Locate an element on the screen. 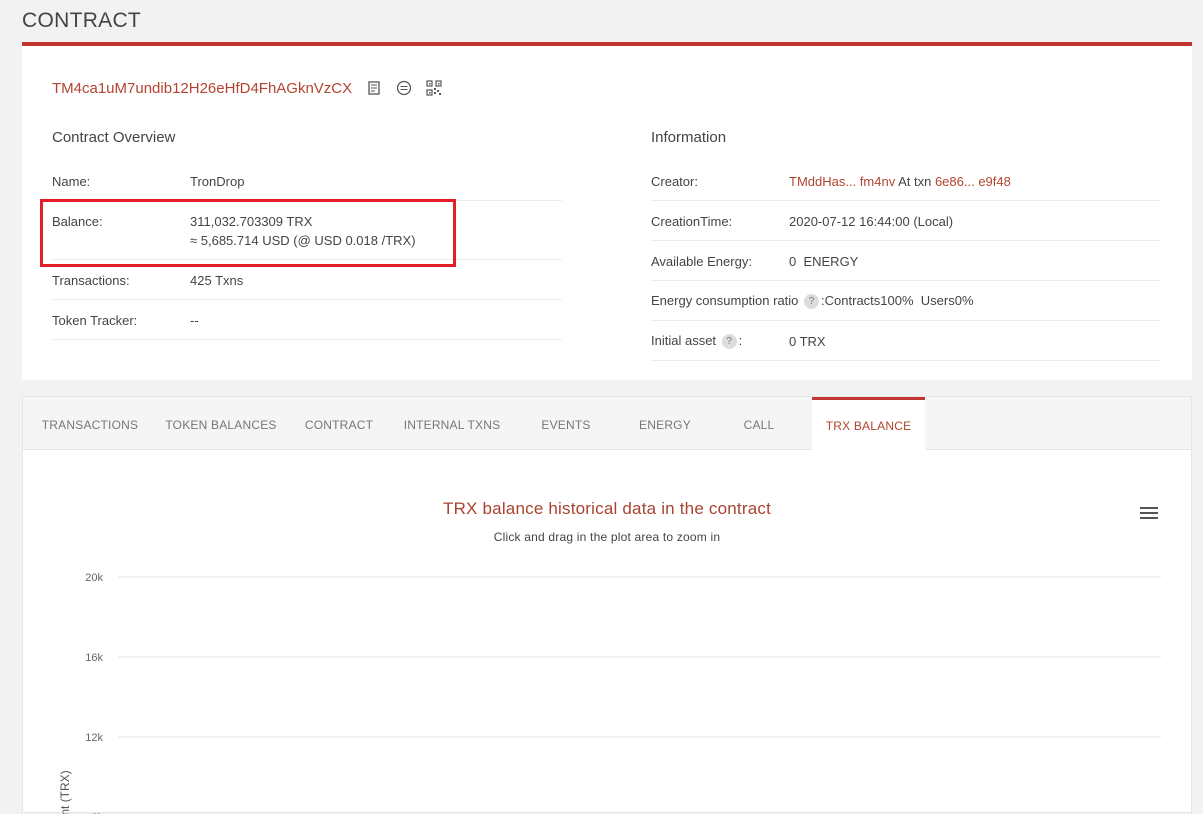 This screenshot has height=814, width=1203. tab-internal-txns: INTERNAL TXNS is located at coordinates (452, 423).